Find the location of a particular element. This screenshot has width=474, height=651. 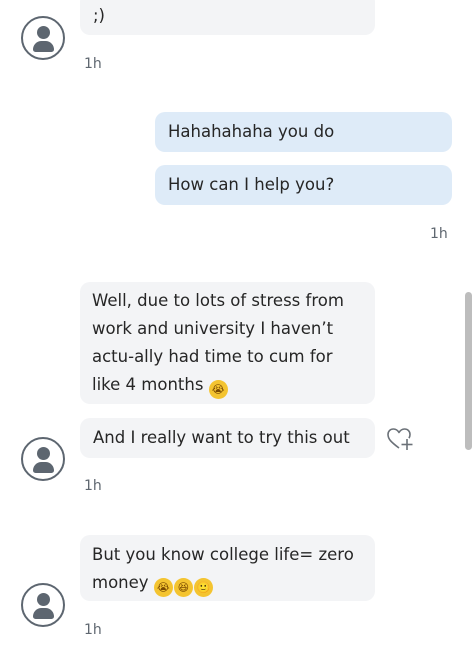

message-text: Hahahahaha you do is located at coordinates (251, 131).